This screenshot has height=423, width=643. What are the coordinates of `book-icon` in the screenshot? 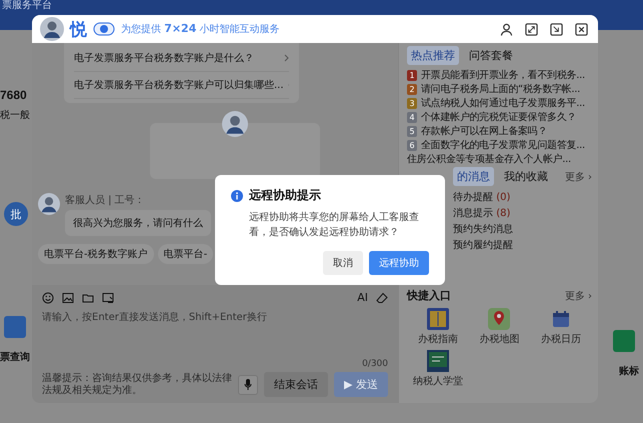 It's located at (437, 319).